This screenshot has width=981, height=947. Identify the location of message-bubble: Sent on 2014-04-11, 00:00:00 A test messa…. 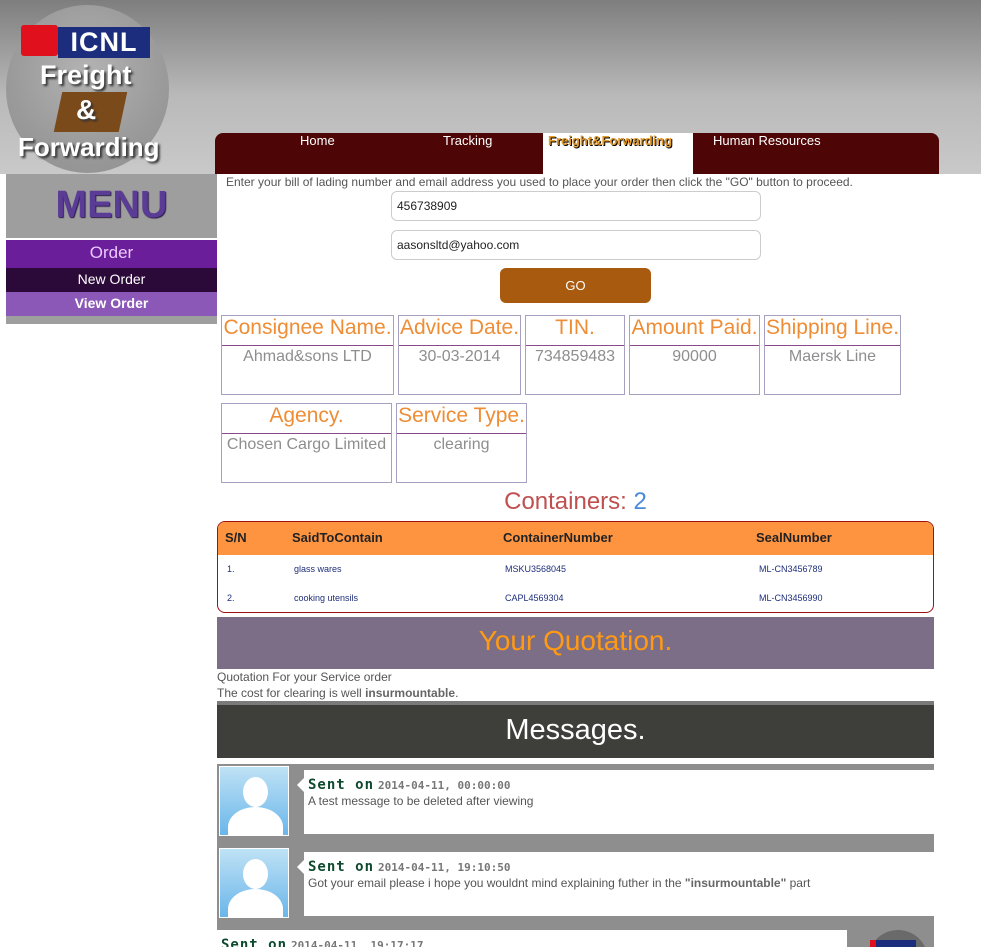
(615, 802).